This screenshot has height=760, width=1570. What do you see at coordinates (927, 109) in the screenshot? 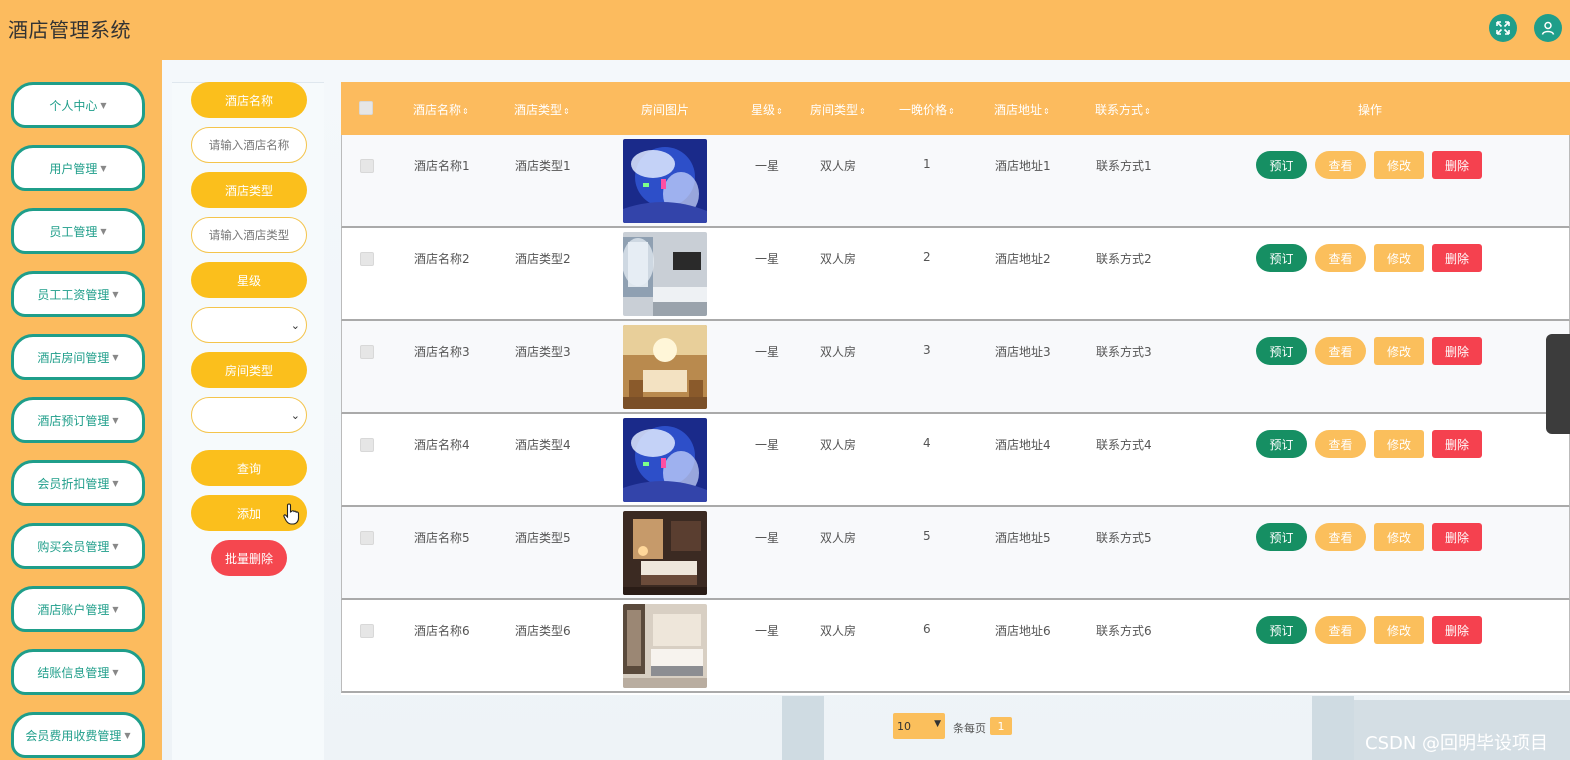
I see `column-header: 一晚价格⇕` at bounding box center [927, 109].